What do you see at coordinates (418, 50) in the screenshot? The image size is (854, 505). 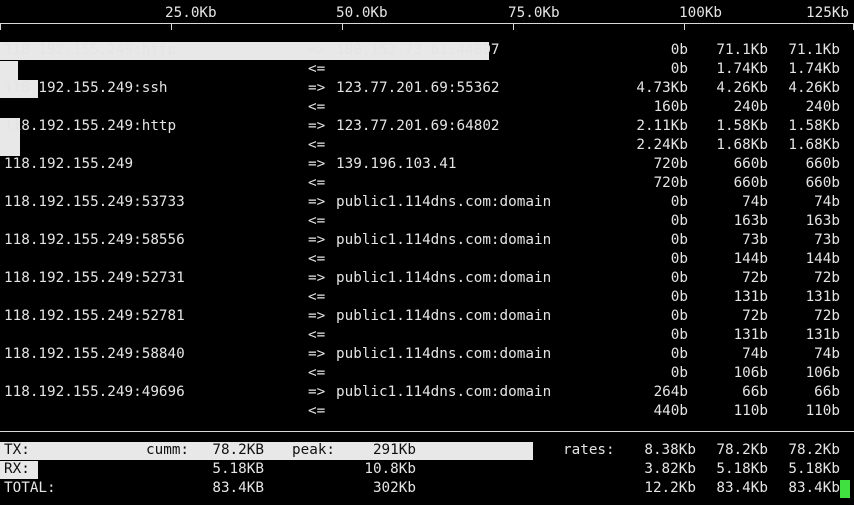 I see `flow-remote-host: 180.153.73.61:44897` at bounding box center [418, 50].